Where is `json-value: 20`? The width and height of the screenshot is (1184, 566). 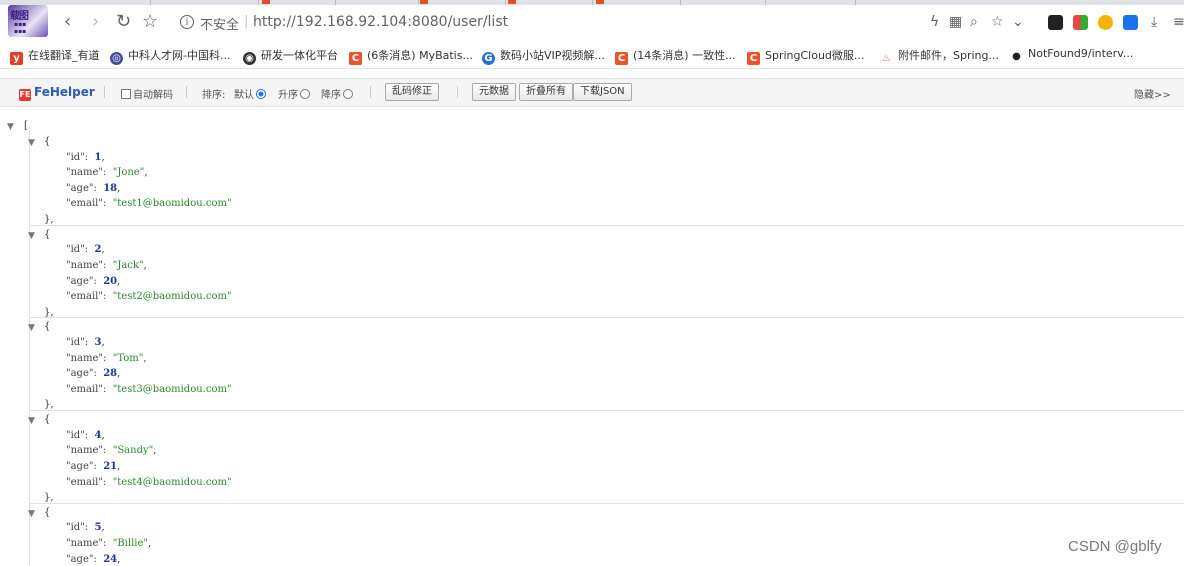 json-value: 20 is located at coordinates (110, 281).